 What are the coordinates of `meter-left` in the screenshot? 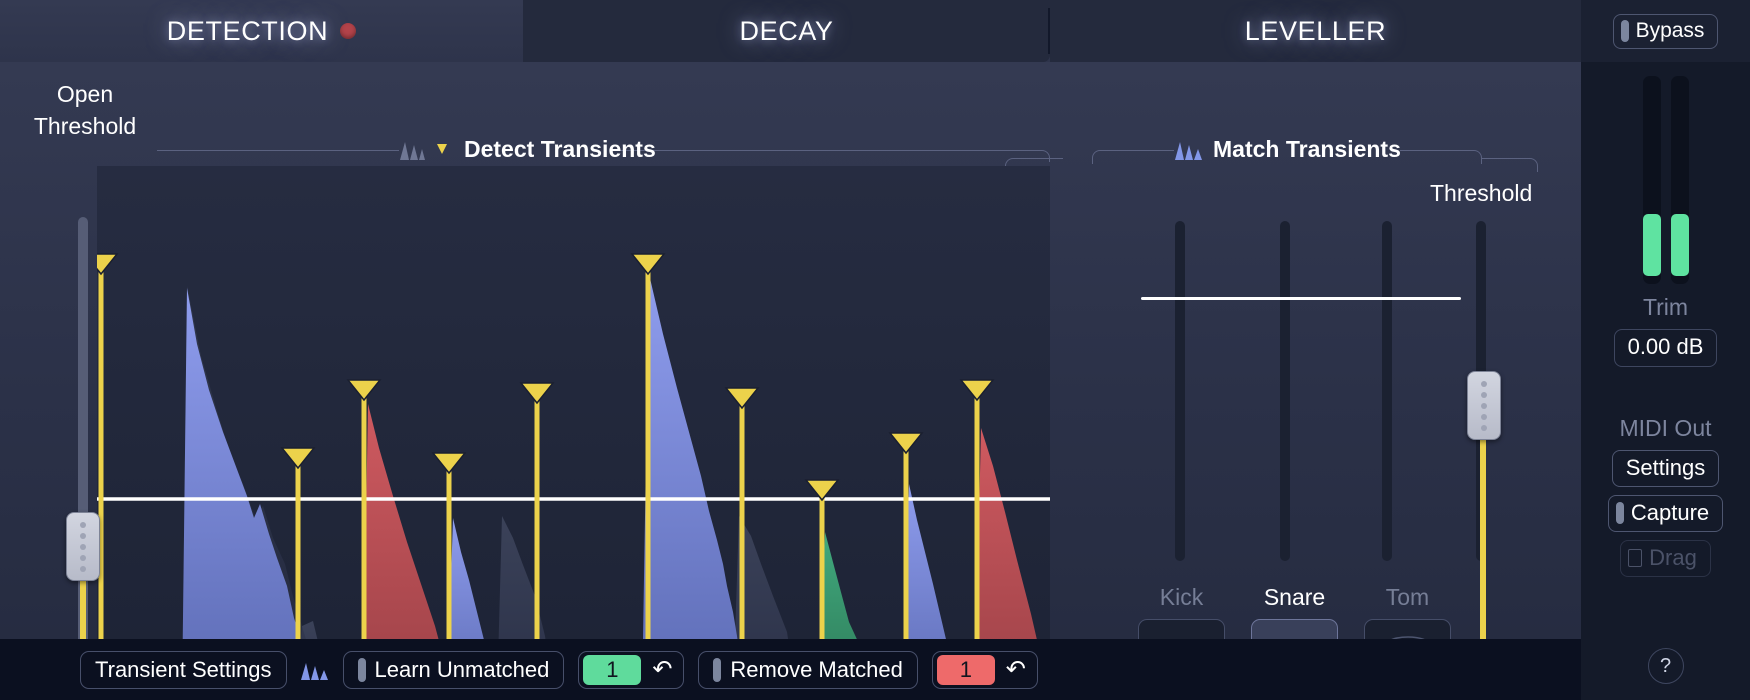 It's located at (1651, 180).